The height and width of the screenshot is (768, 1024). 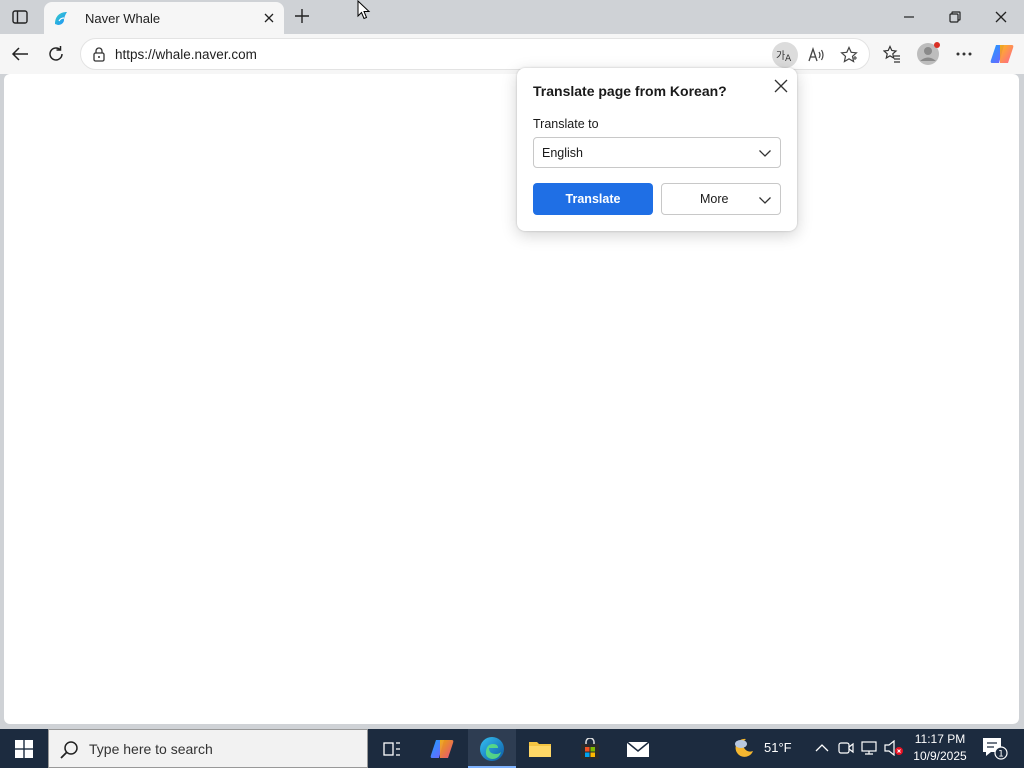 I want to click on mouse-cursor-icon, so click(x=364, y=10).